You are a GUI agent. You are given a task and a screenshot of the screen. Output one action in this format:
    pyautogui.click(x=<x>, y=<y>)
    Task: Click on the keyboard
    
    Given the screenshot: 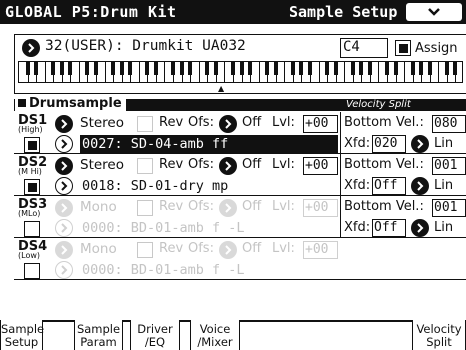 What is the action you would take?
    pyautogui.click(x=240, y=72)
    